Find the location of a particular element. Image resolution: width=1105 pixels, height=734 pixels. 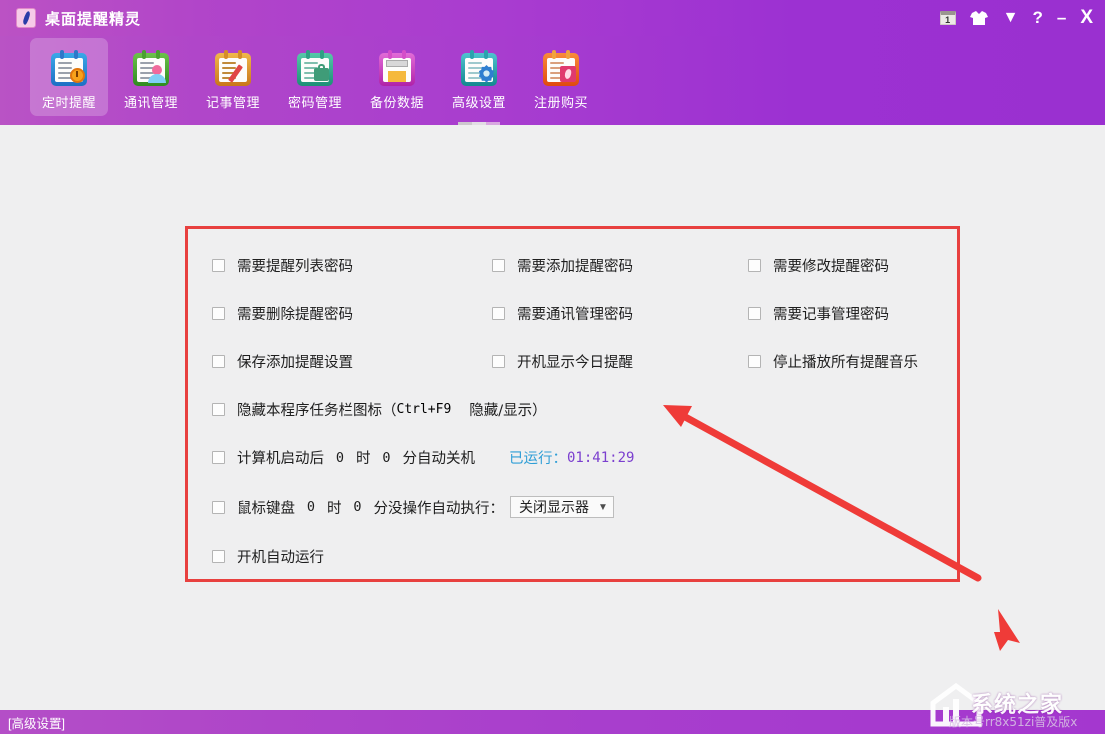

checkbox-stop-all-reminder-music: 停止播放所有提醒音乐 is located at coordinates (833, 361).